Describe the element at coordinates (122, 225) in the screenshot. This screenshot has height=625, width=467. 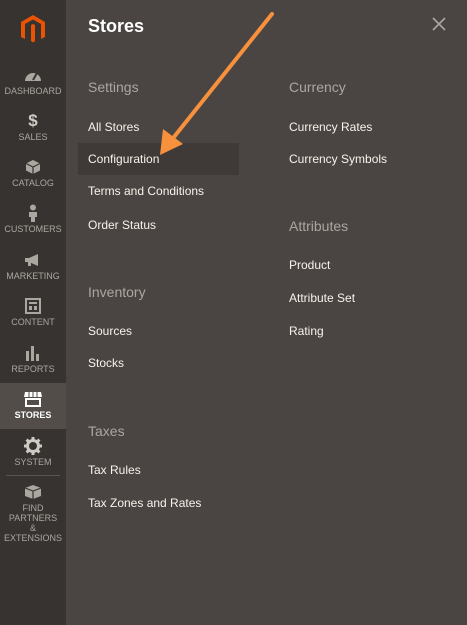
I see `menu-link-order-status: Order Status` at that location.